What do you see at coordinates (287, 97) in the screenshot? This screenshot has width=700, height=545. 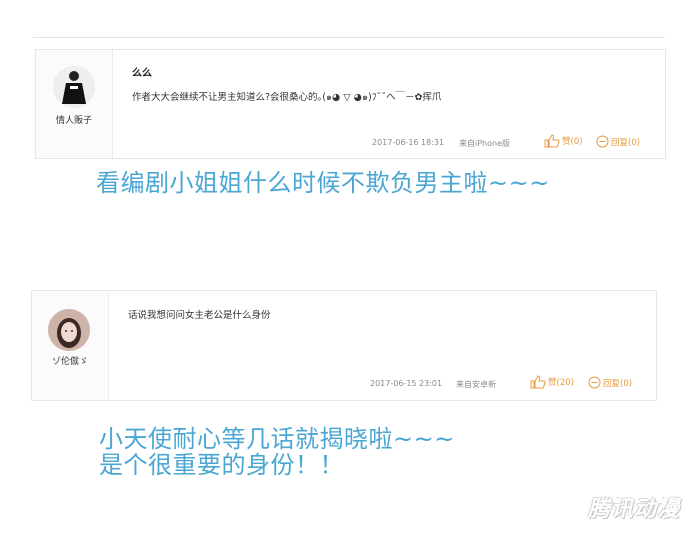 I see `comment-text: 作者大大会继续不让男主知道么?会很桑心的｡(๑◕ ▽ ◕๑)ﾌ˘˘ヘ￣－✿挥爪` at bounding box center [287, 97].